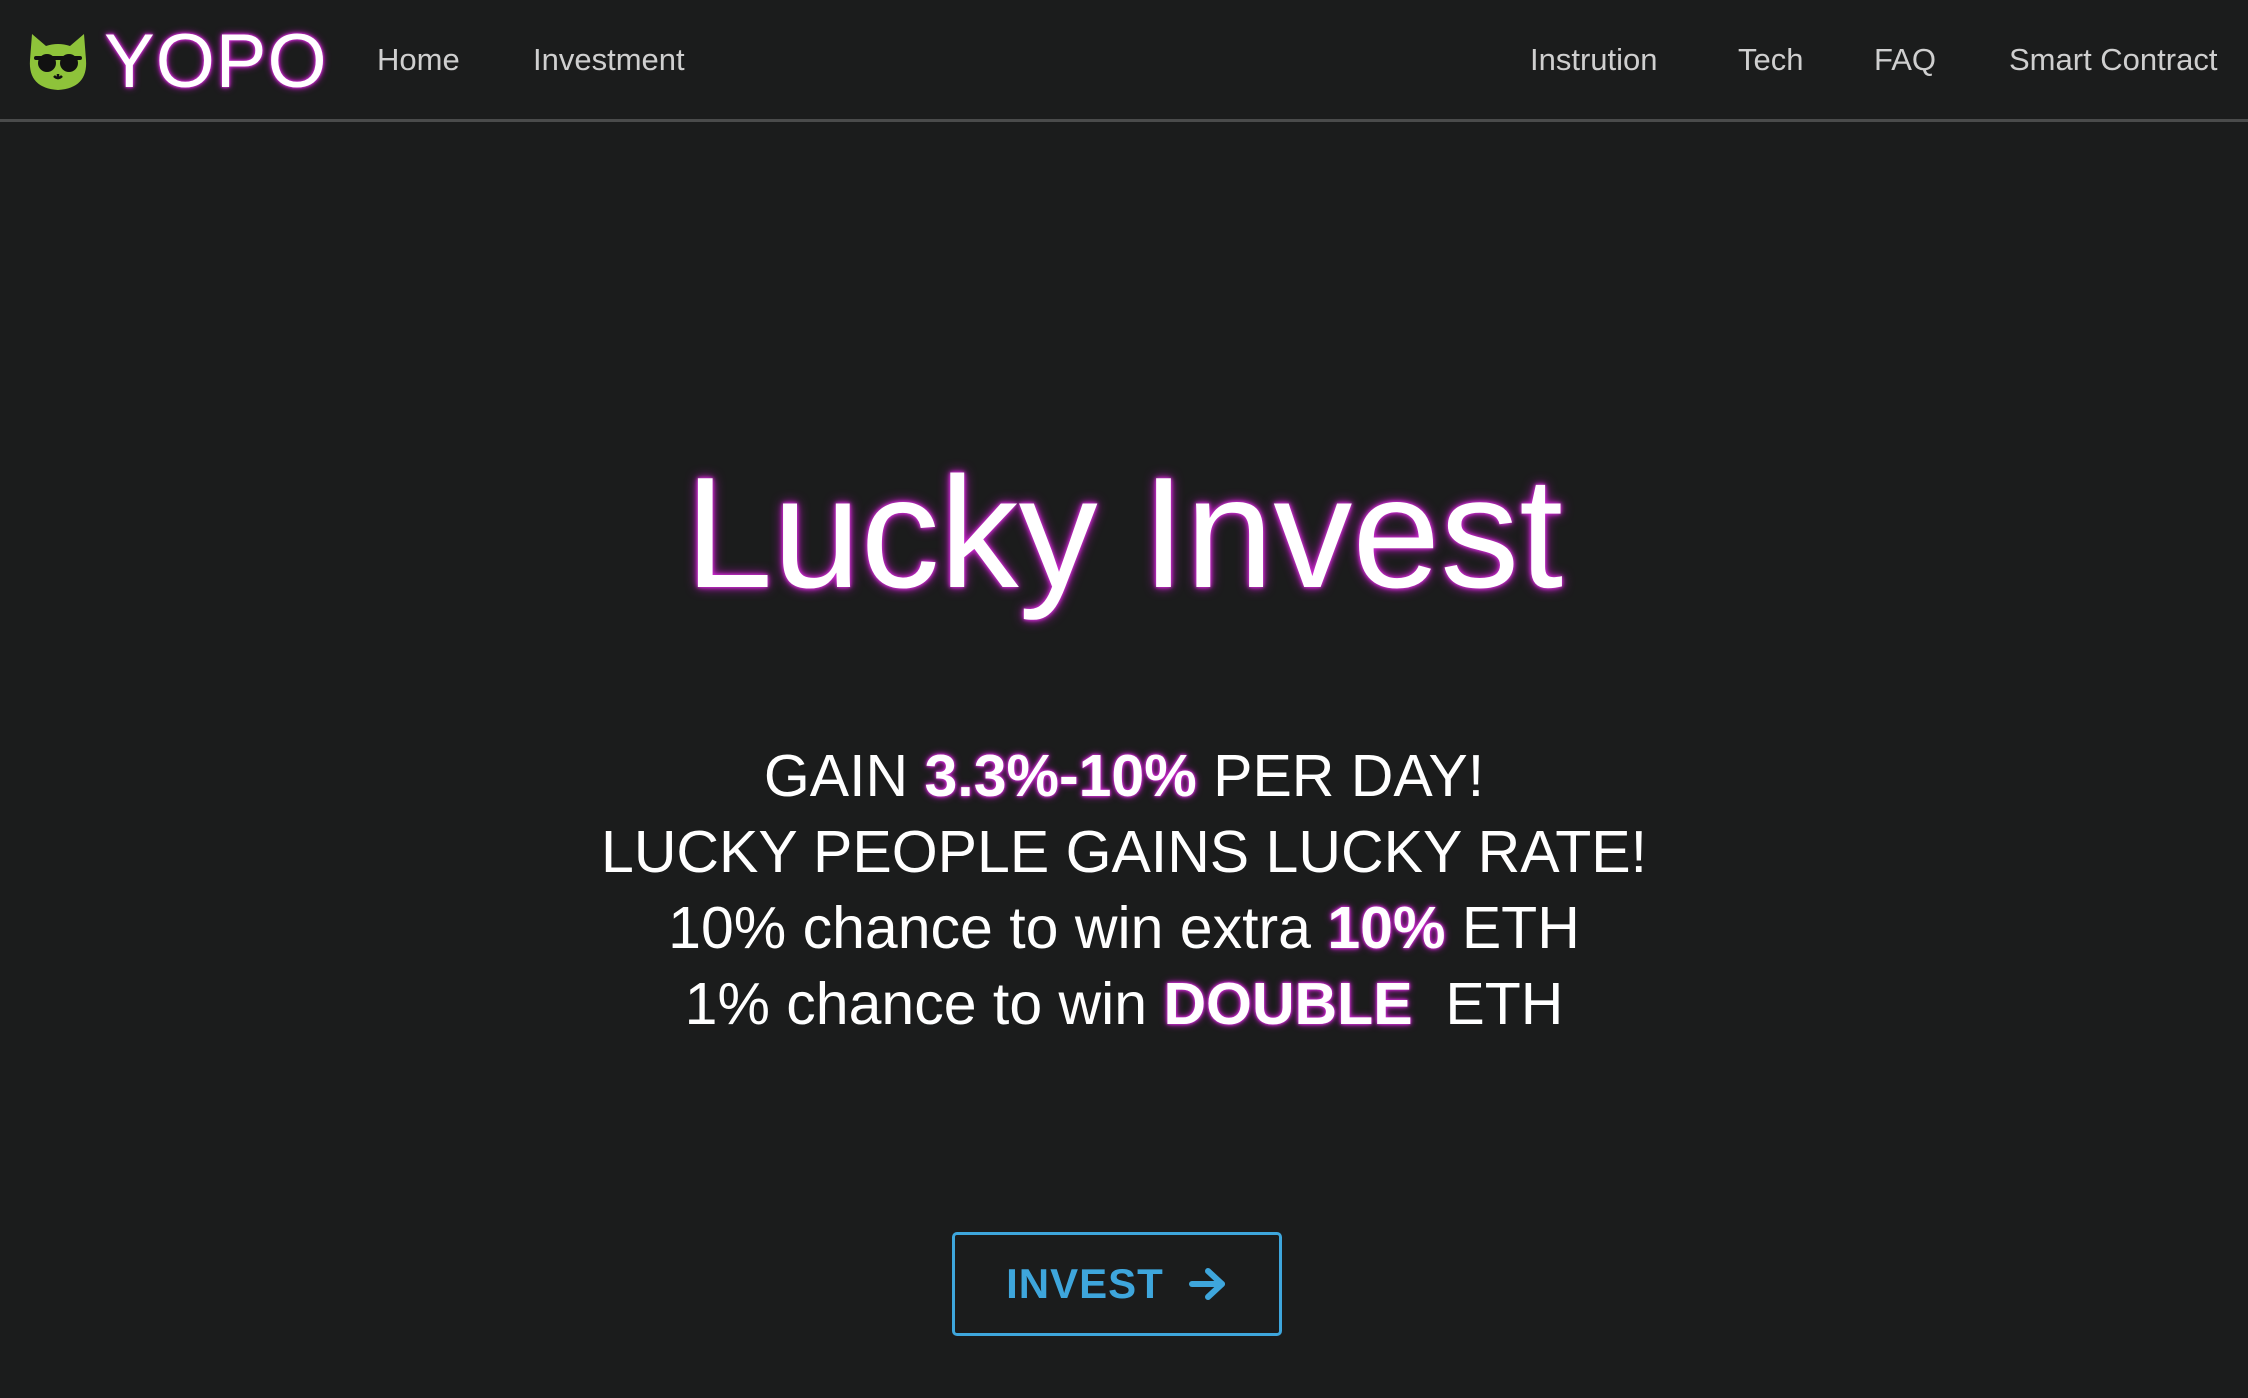 The image size is (2248, 1398). What do you see at coordinates (1124, 533) in the screenshot?
I see `hero-title: Lucky Invest` at bounding box center [1124, 533].